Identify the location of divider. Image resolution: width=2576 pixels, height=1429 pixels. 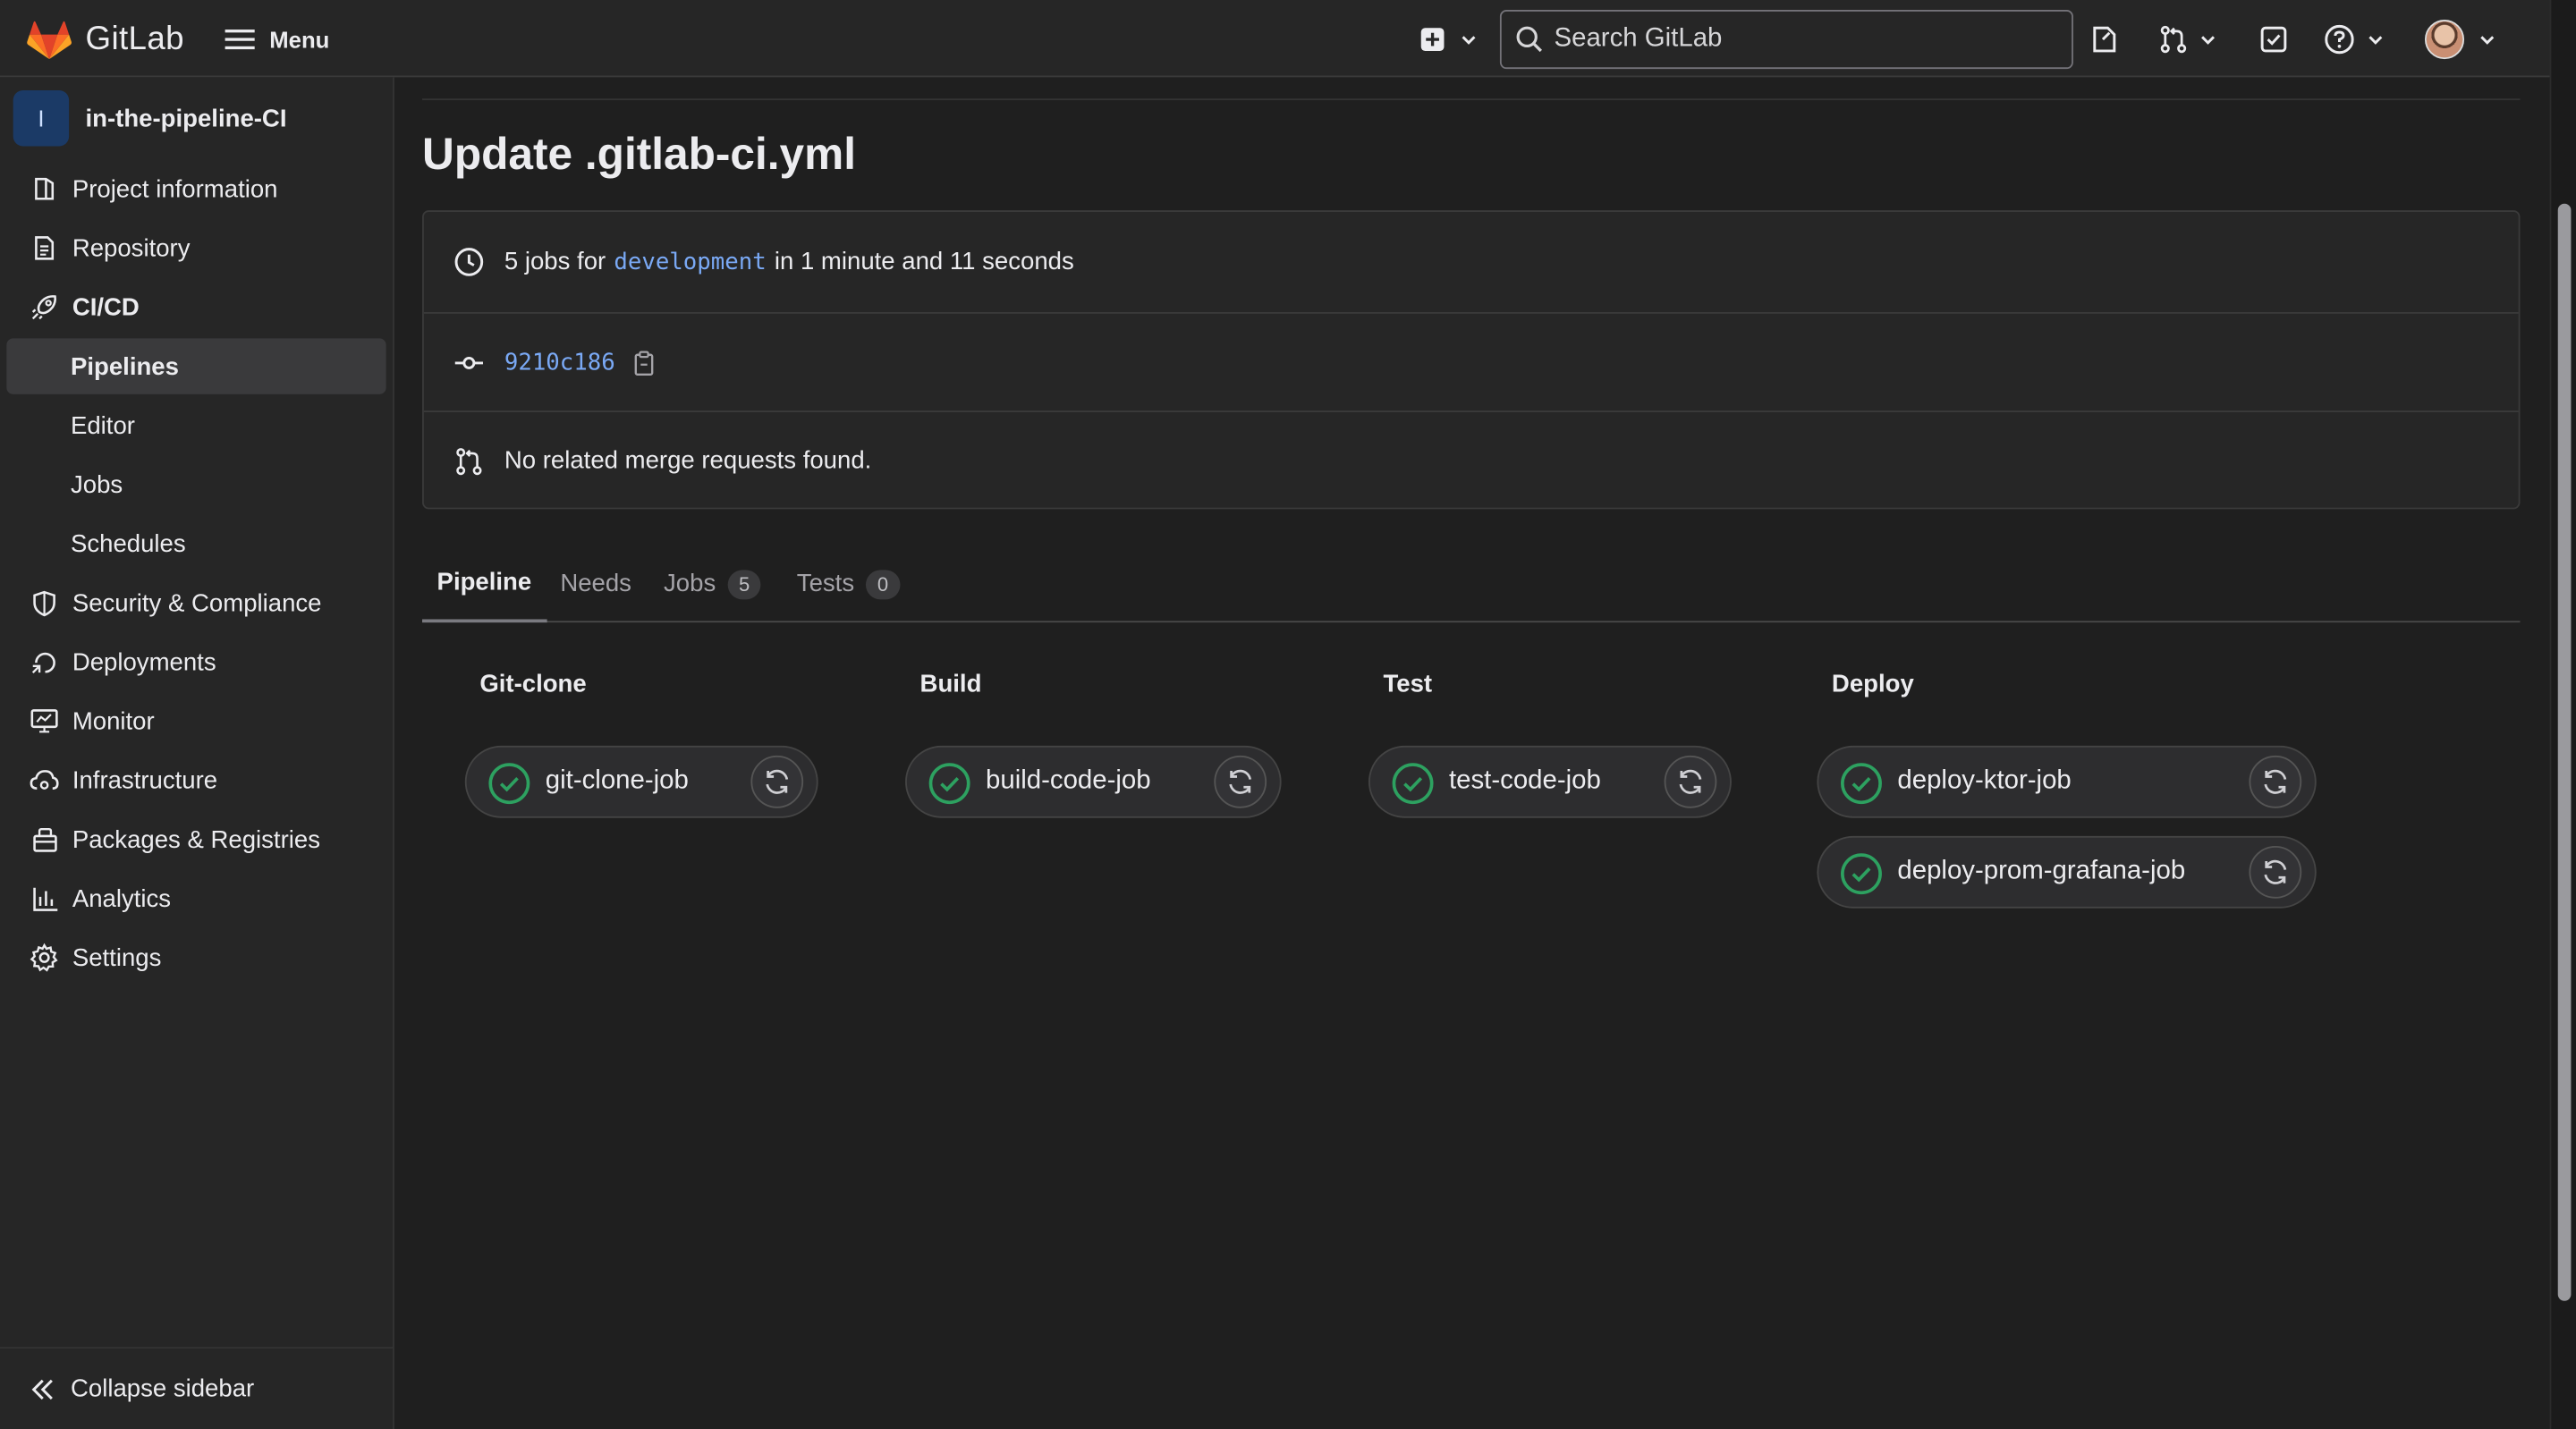
(1471, 99).